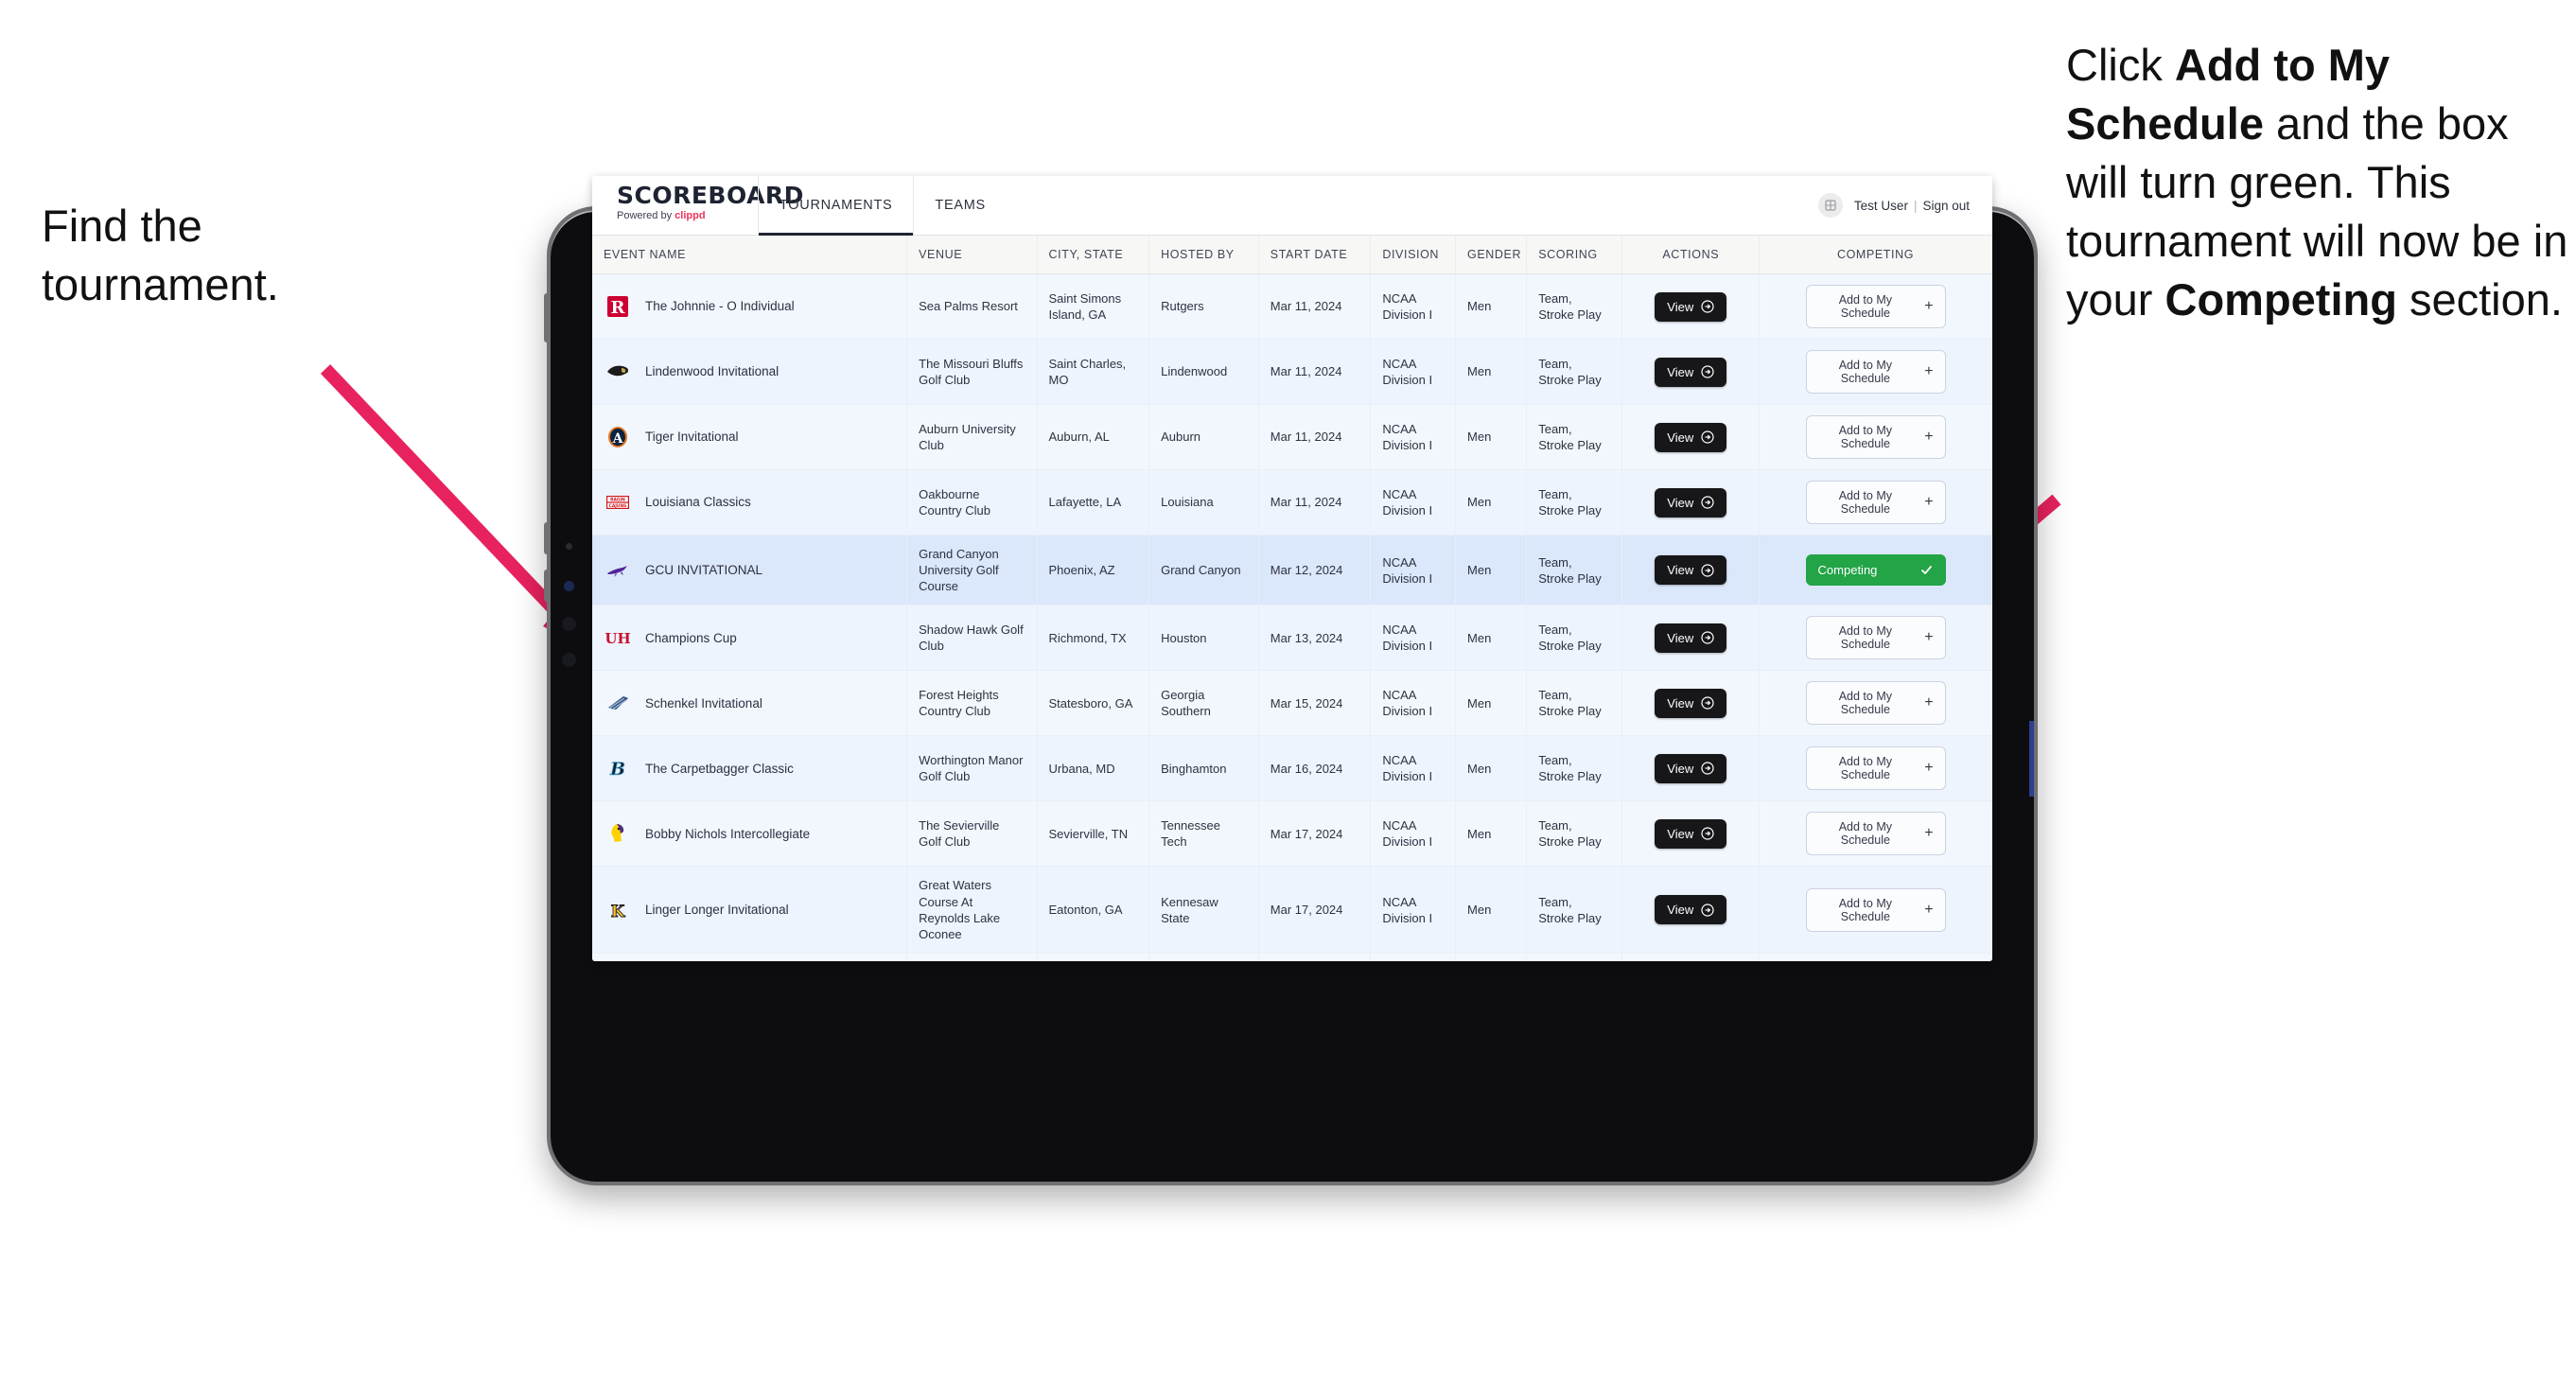  I want to click on competing-button-label: Competing, so click(1848, 570).